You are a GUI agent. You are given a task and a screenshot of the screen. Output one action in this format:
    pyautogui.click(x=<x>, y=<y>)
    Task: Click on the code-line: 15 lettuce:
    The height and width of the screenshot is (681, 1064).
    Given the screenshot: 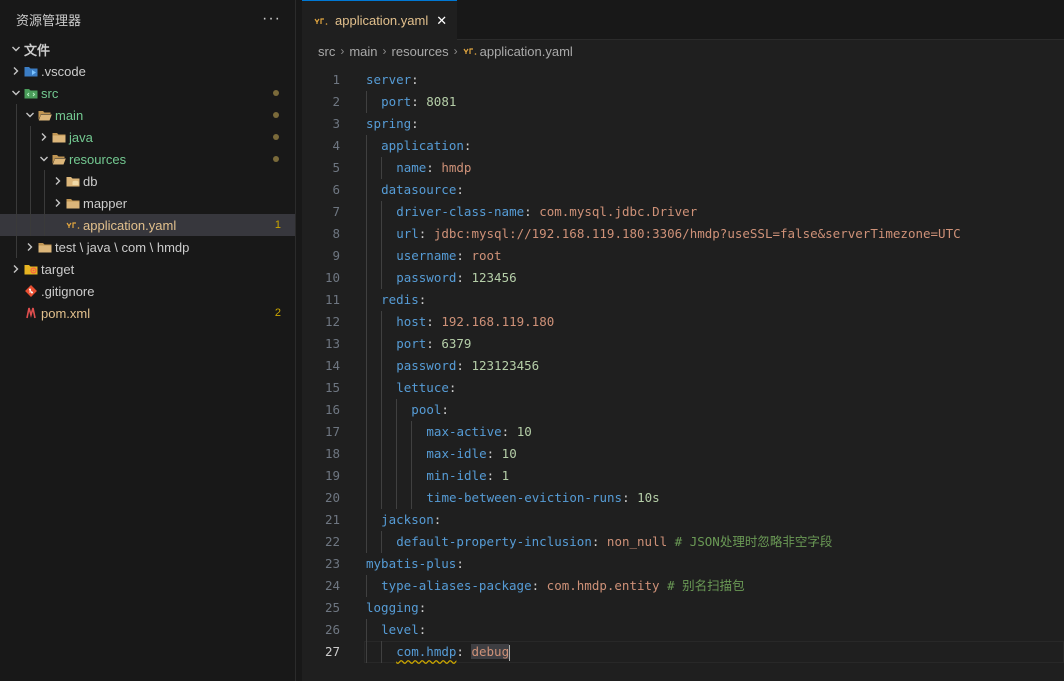 What is the action you would take?
    pyautogui.click(x=683, y=388)
    